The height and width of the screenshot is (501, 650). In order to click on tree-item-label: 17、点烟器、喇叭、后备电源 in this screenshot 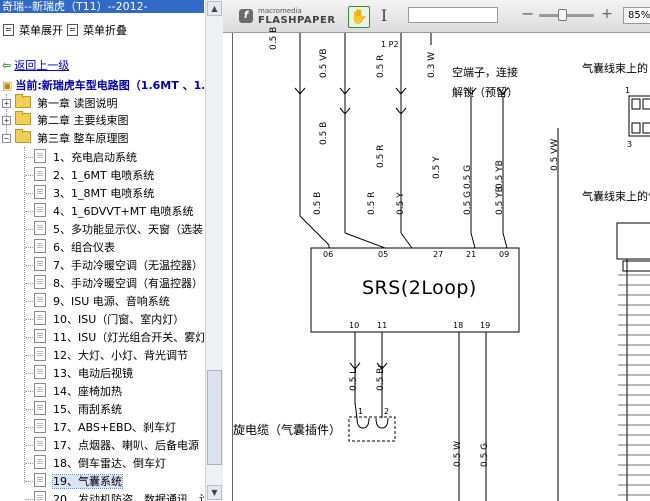, I will do `click(126, 445)`.